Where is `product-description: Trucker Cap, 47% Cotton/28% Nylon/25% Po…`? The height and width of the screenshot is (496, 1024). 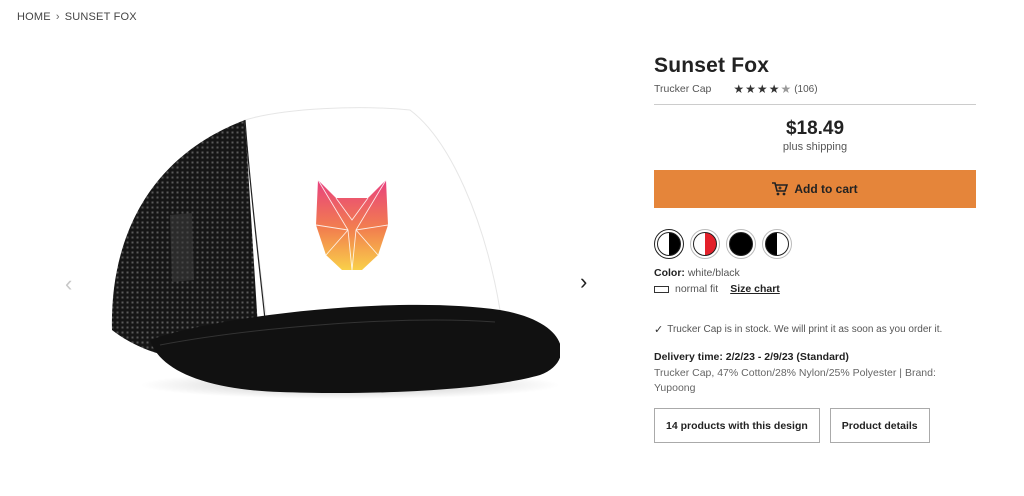 product-description: Trucker Cap, 47% Cotton/28% Nylon/25% Po… is located at coordinates (795, 380).